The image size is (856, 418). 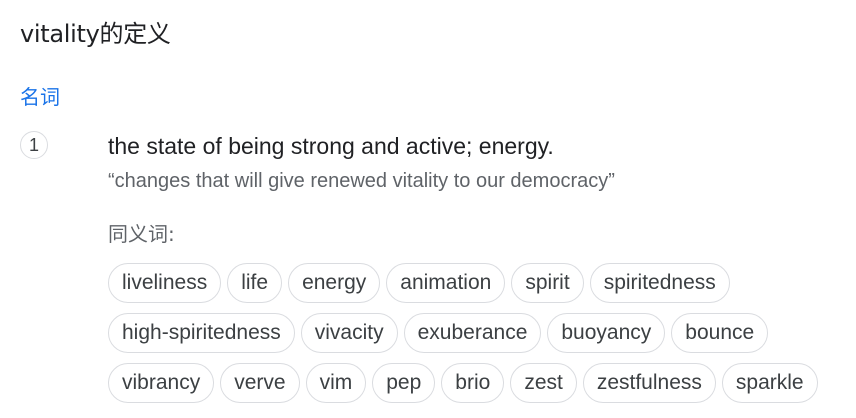 What do you see at coordinates (659, 283) in the screenshot?
I see `synonym-chip: spiritedness` at bounding box center [659, 283].